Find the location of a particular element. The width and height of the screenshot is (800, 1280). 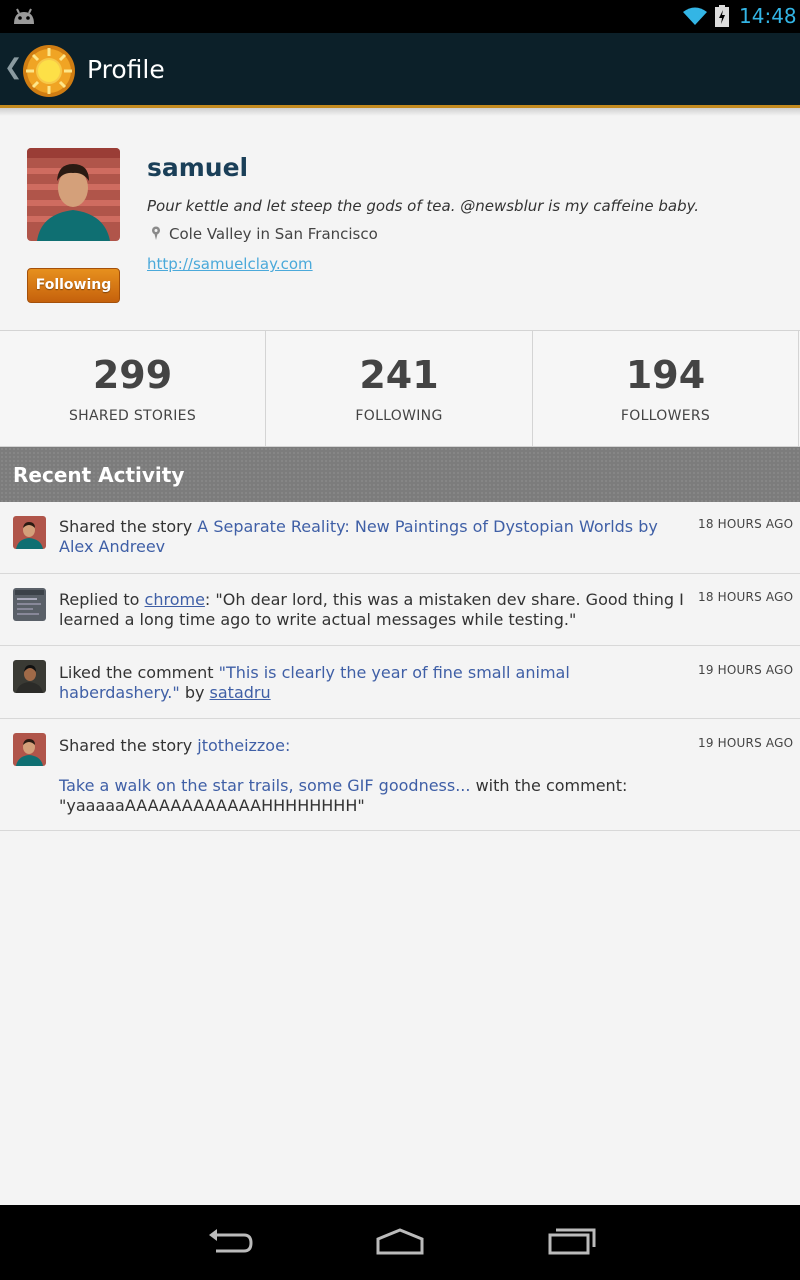

system-nav-bar is located at coordinates (400, 1242).